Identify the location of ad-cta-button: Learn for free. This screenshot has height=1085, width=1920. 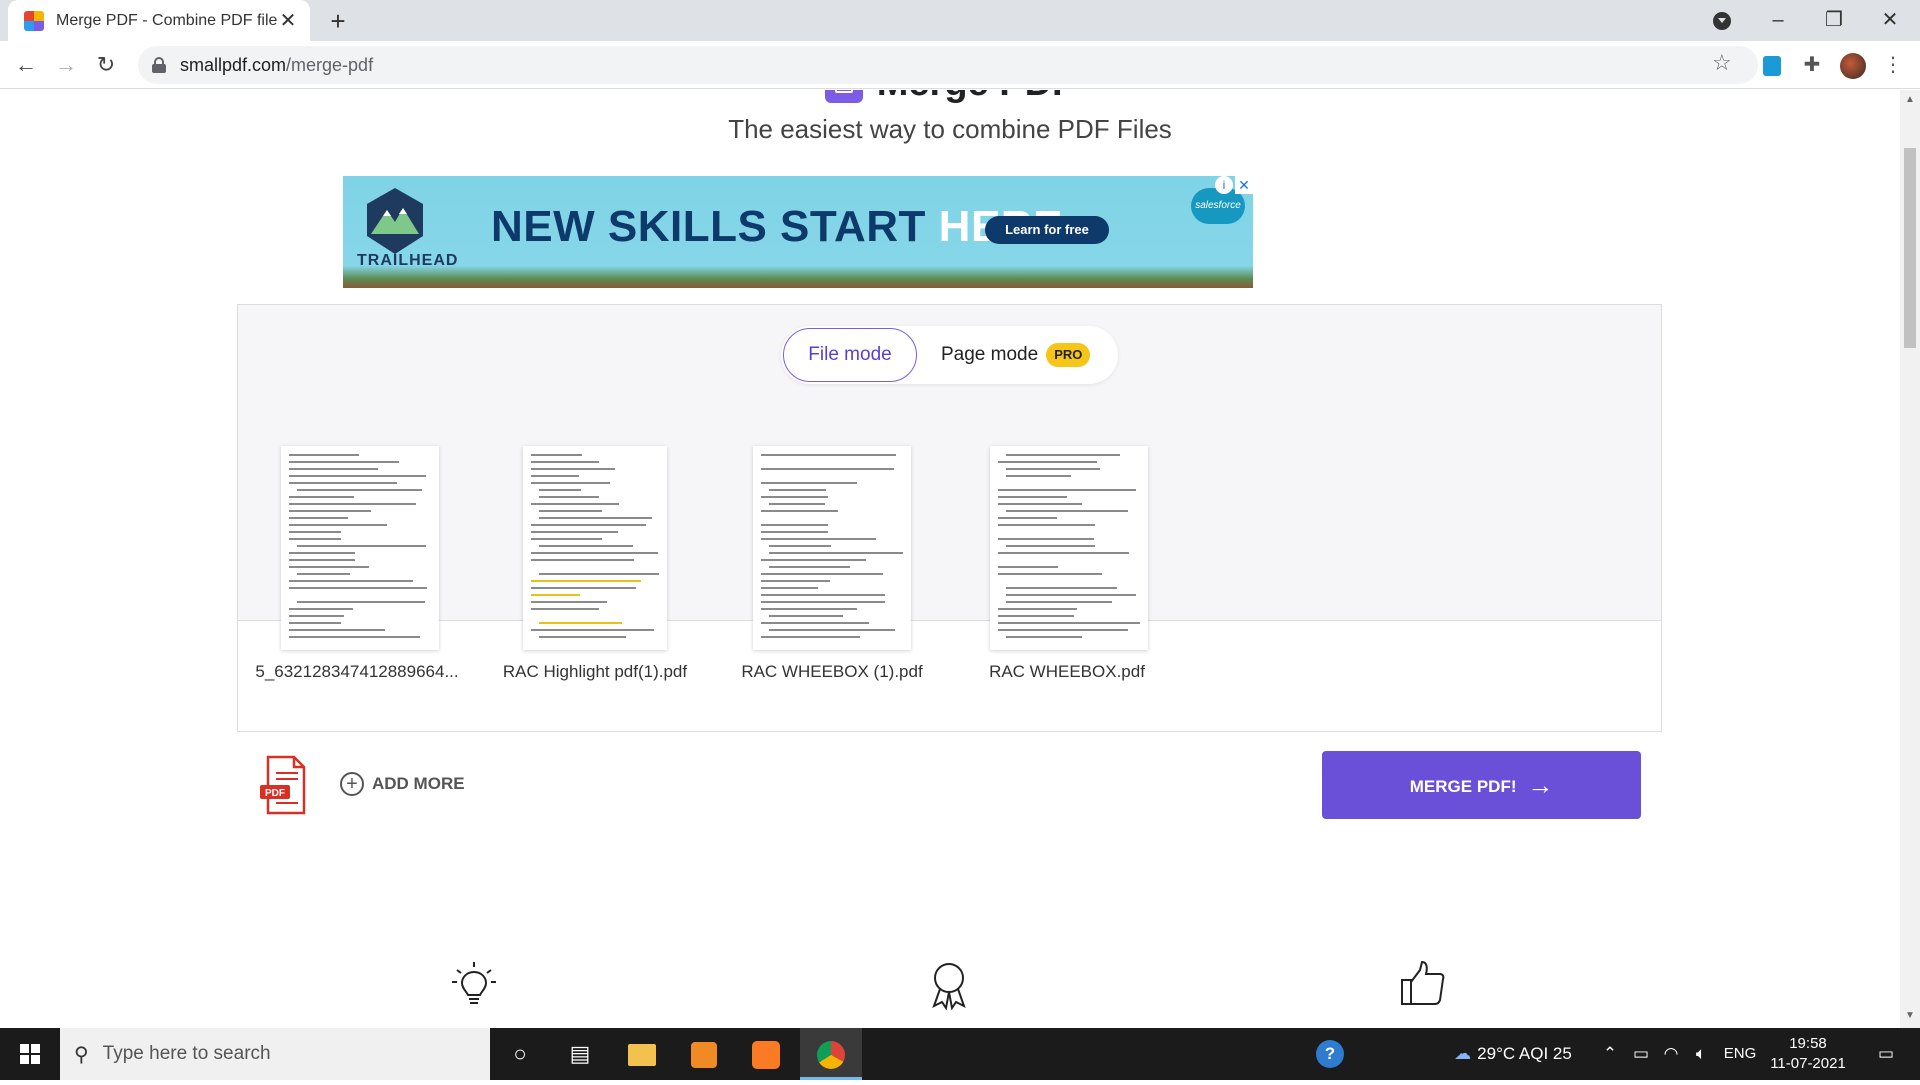
(1047, 230).